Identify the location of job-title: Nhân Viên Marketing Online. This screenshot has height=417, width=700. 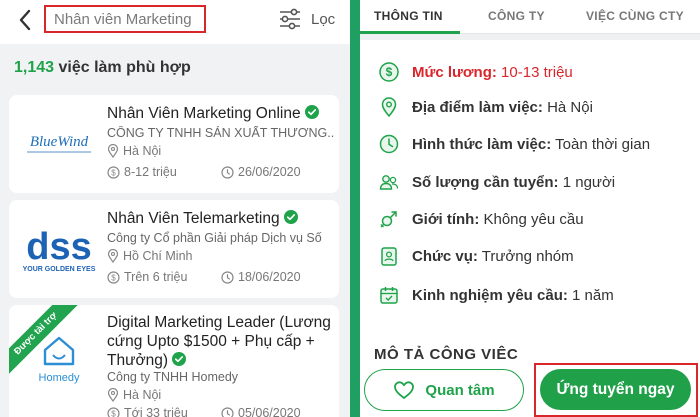
(213, 113).